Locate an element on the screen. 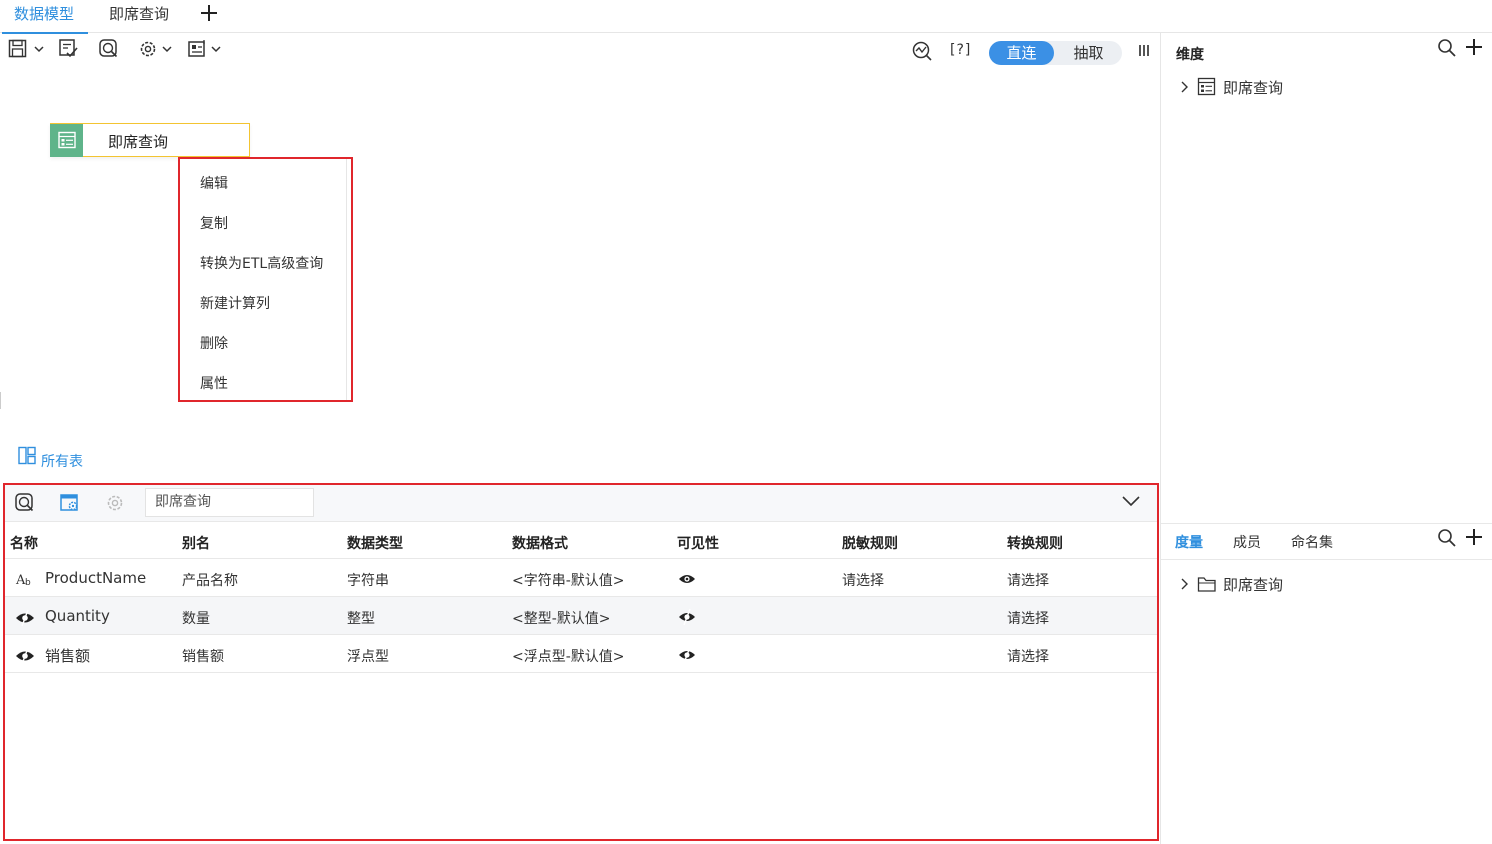  table-settings-icon is located at coordinates (70, 503).